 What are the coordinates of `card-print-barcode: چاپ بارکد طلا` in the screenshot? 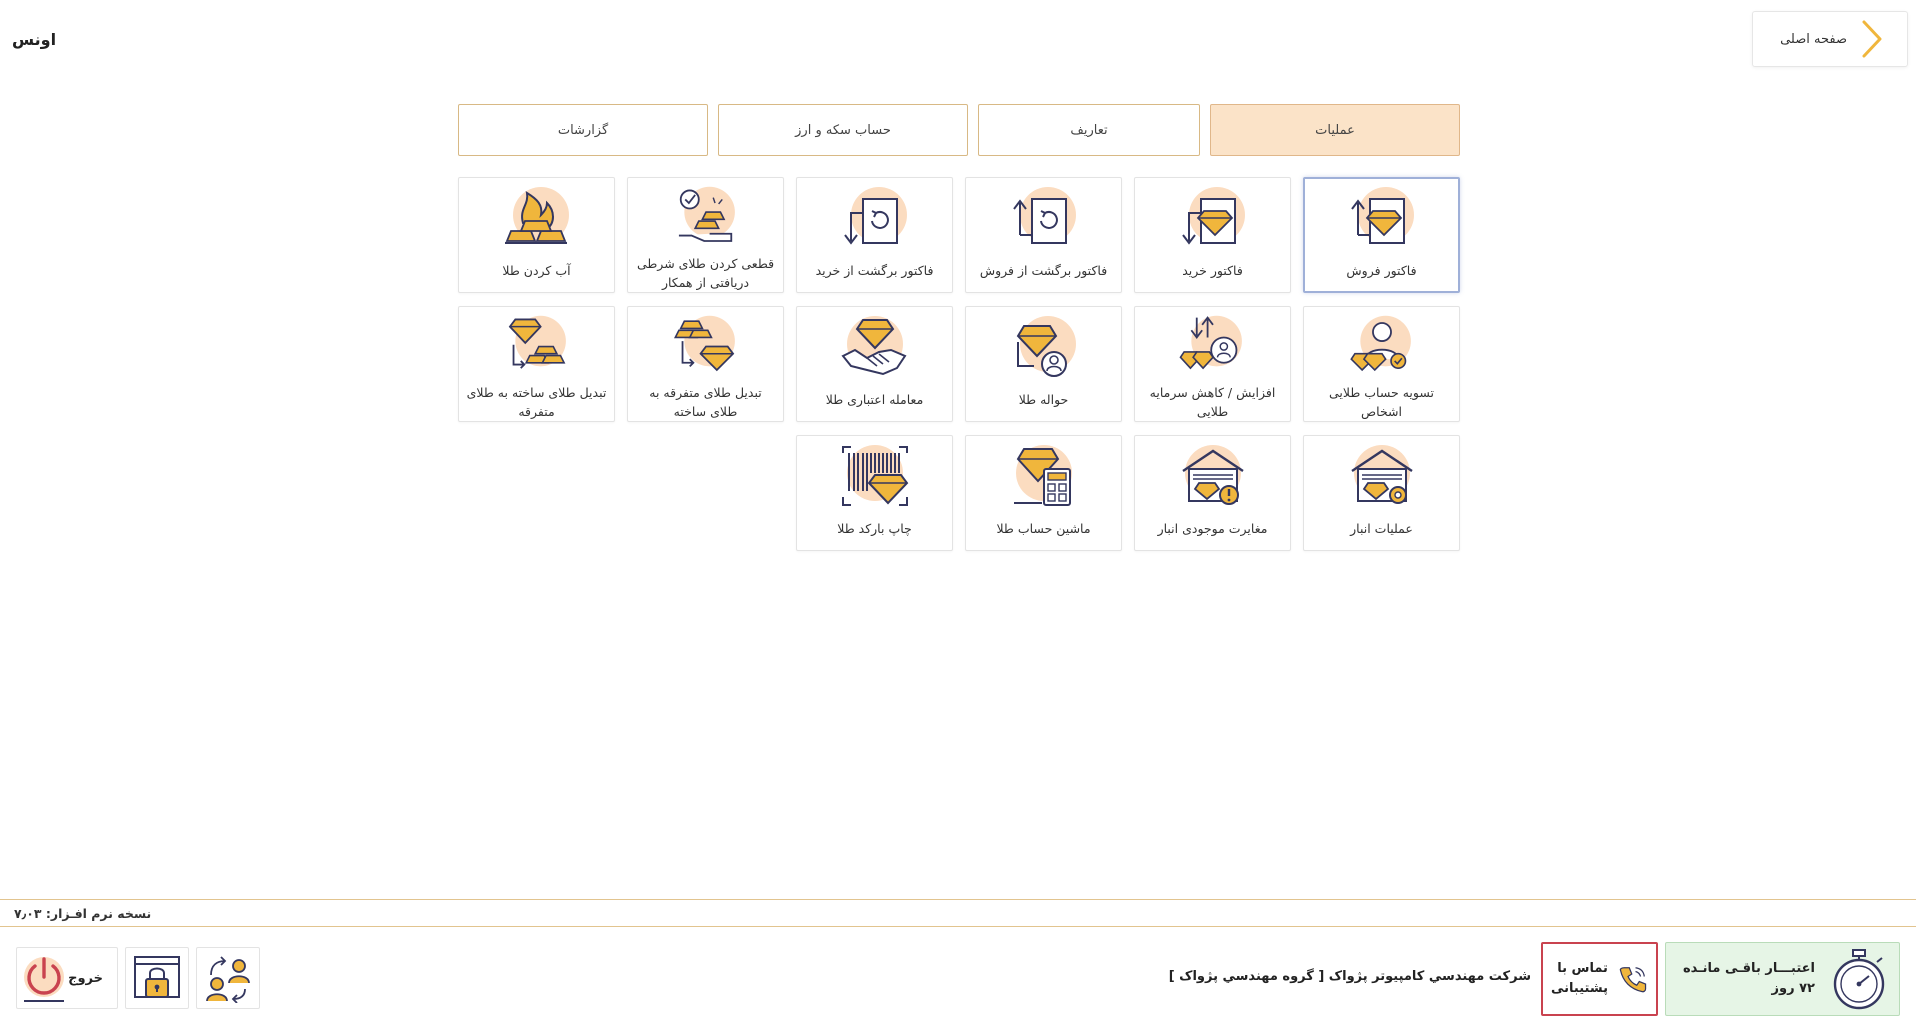 It's located at (874, 493).